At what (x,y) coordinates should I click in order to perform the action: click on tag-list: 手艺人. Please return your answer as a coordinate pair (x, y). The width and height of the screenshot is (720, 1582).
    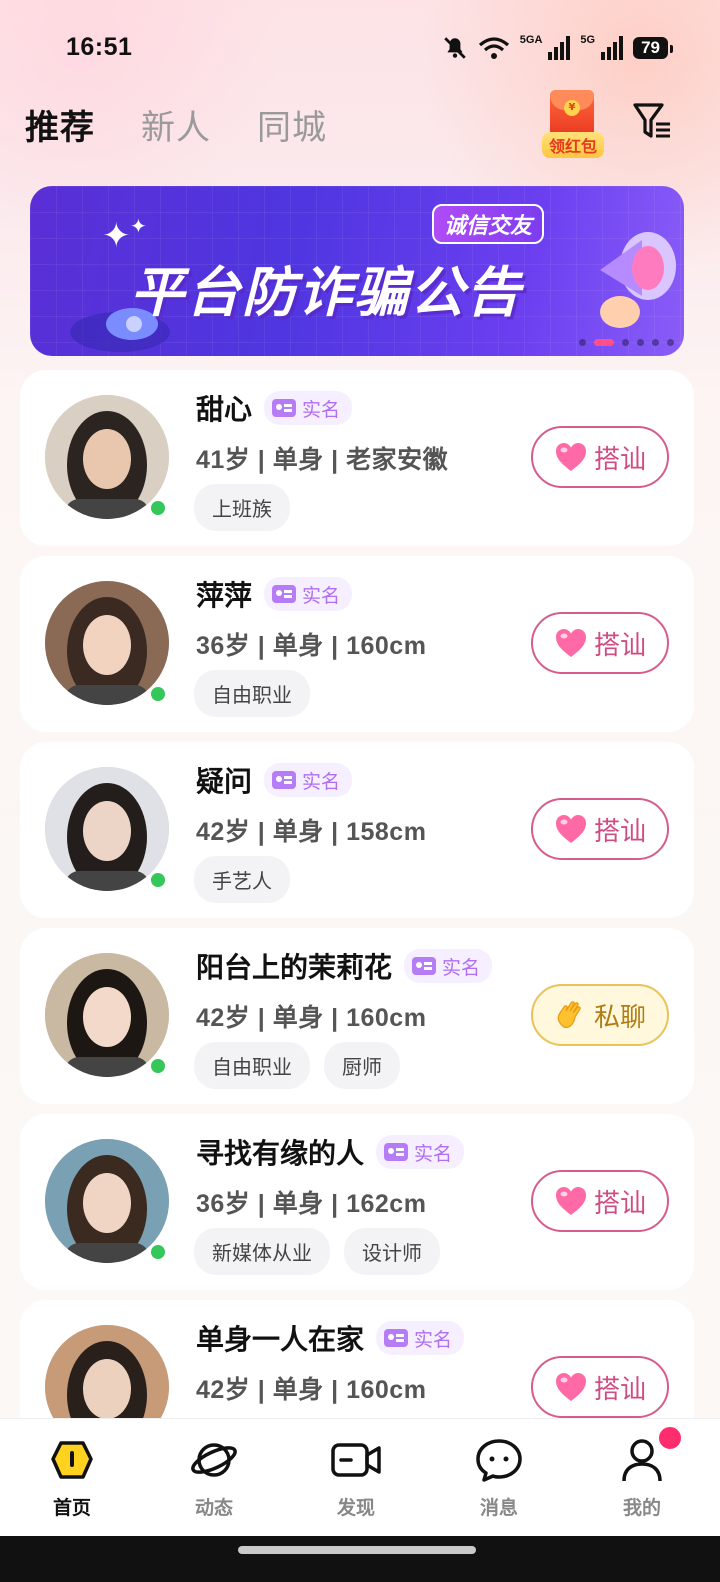
    Looking at the image, I should click on (242, 879).